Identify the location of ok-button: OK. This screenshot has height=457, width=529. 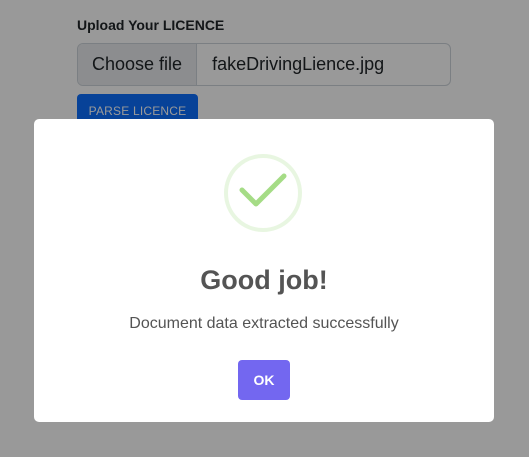
(264, 380).